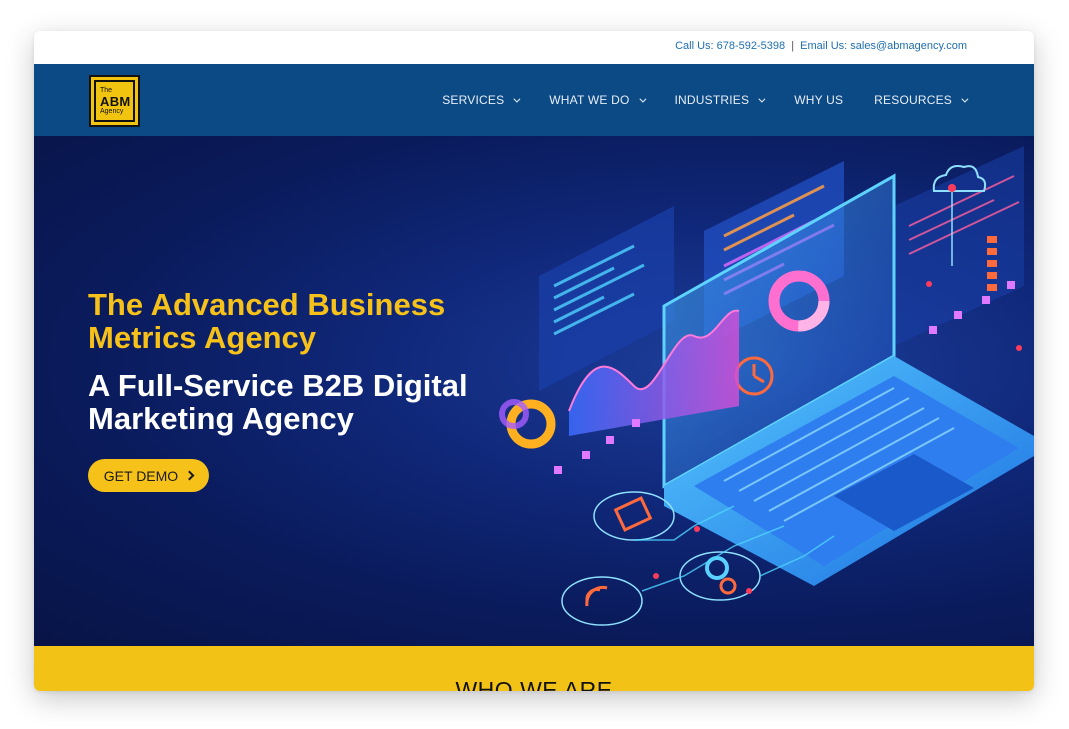  I want to click on chevron-right-icon, so click(189, 475).